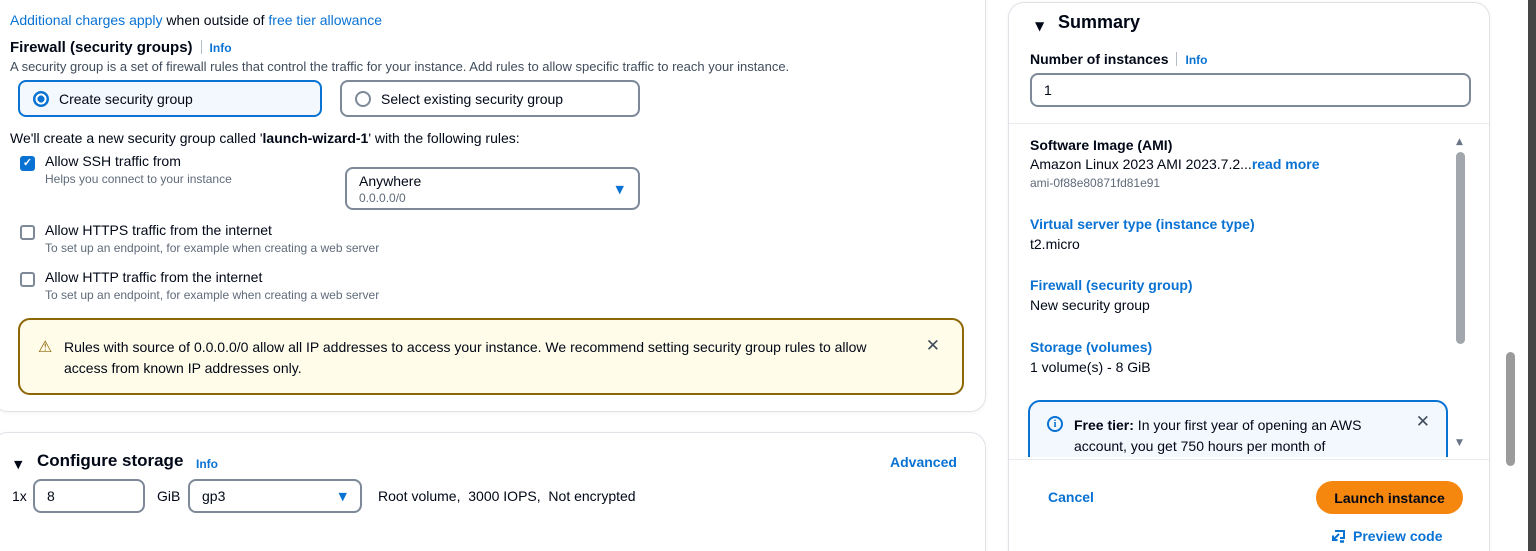 Image resolution: width=1536 pixels, height=551 pixels. What do you see at coordinates (41, 98) in the screenshot?
I see `radio-selected-icon` at bounding box center [41, 98].